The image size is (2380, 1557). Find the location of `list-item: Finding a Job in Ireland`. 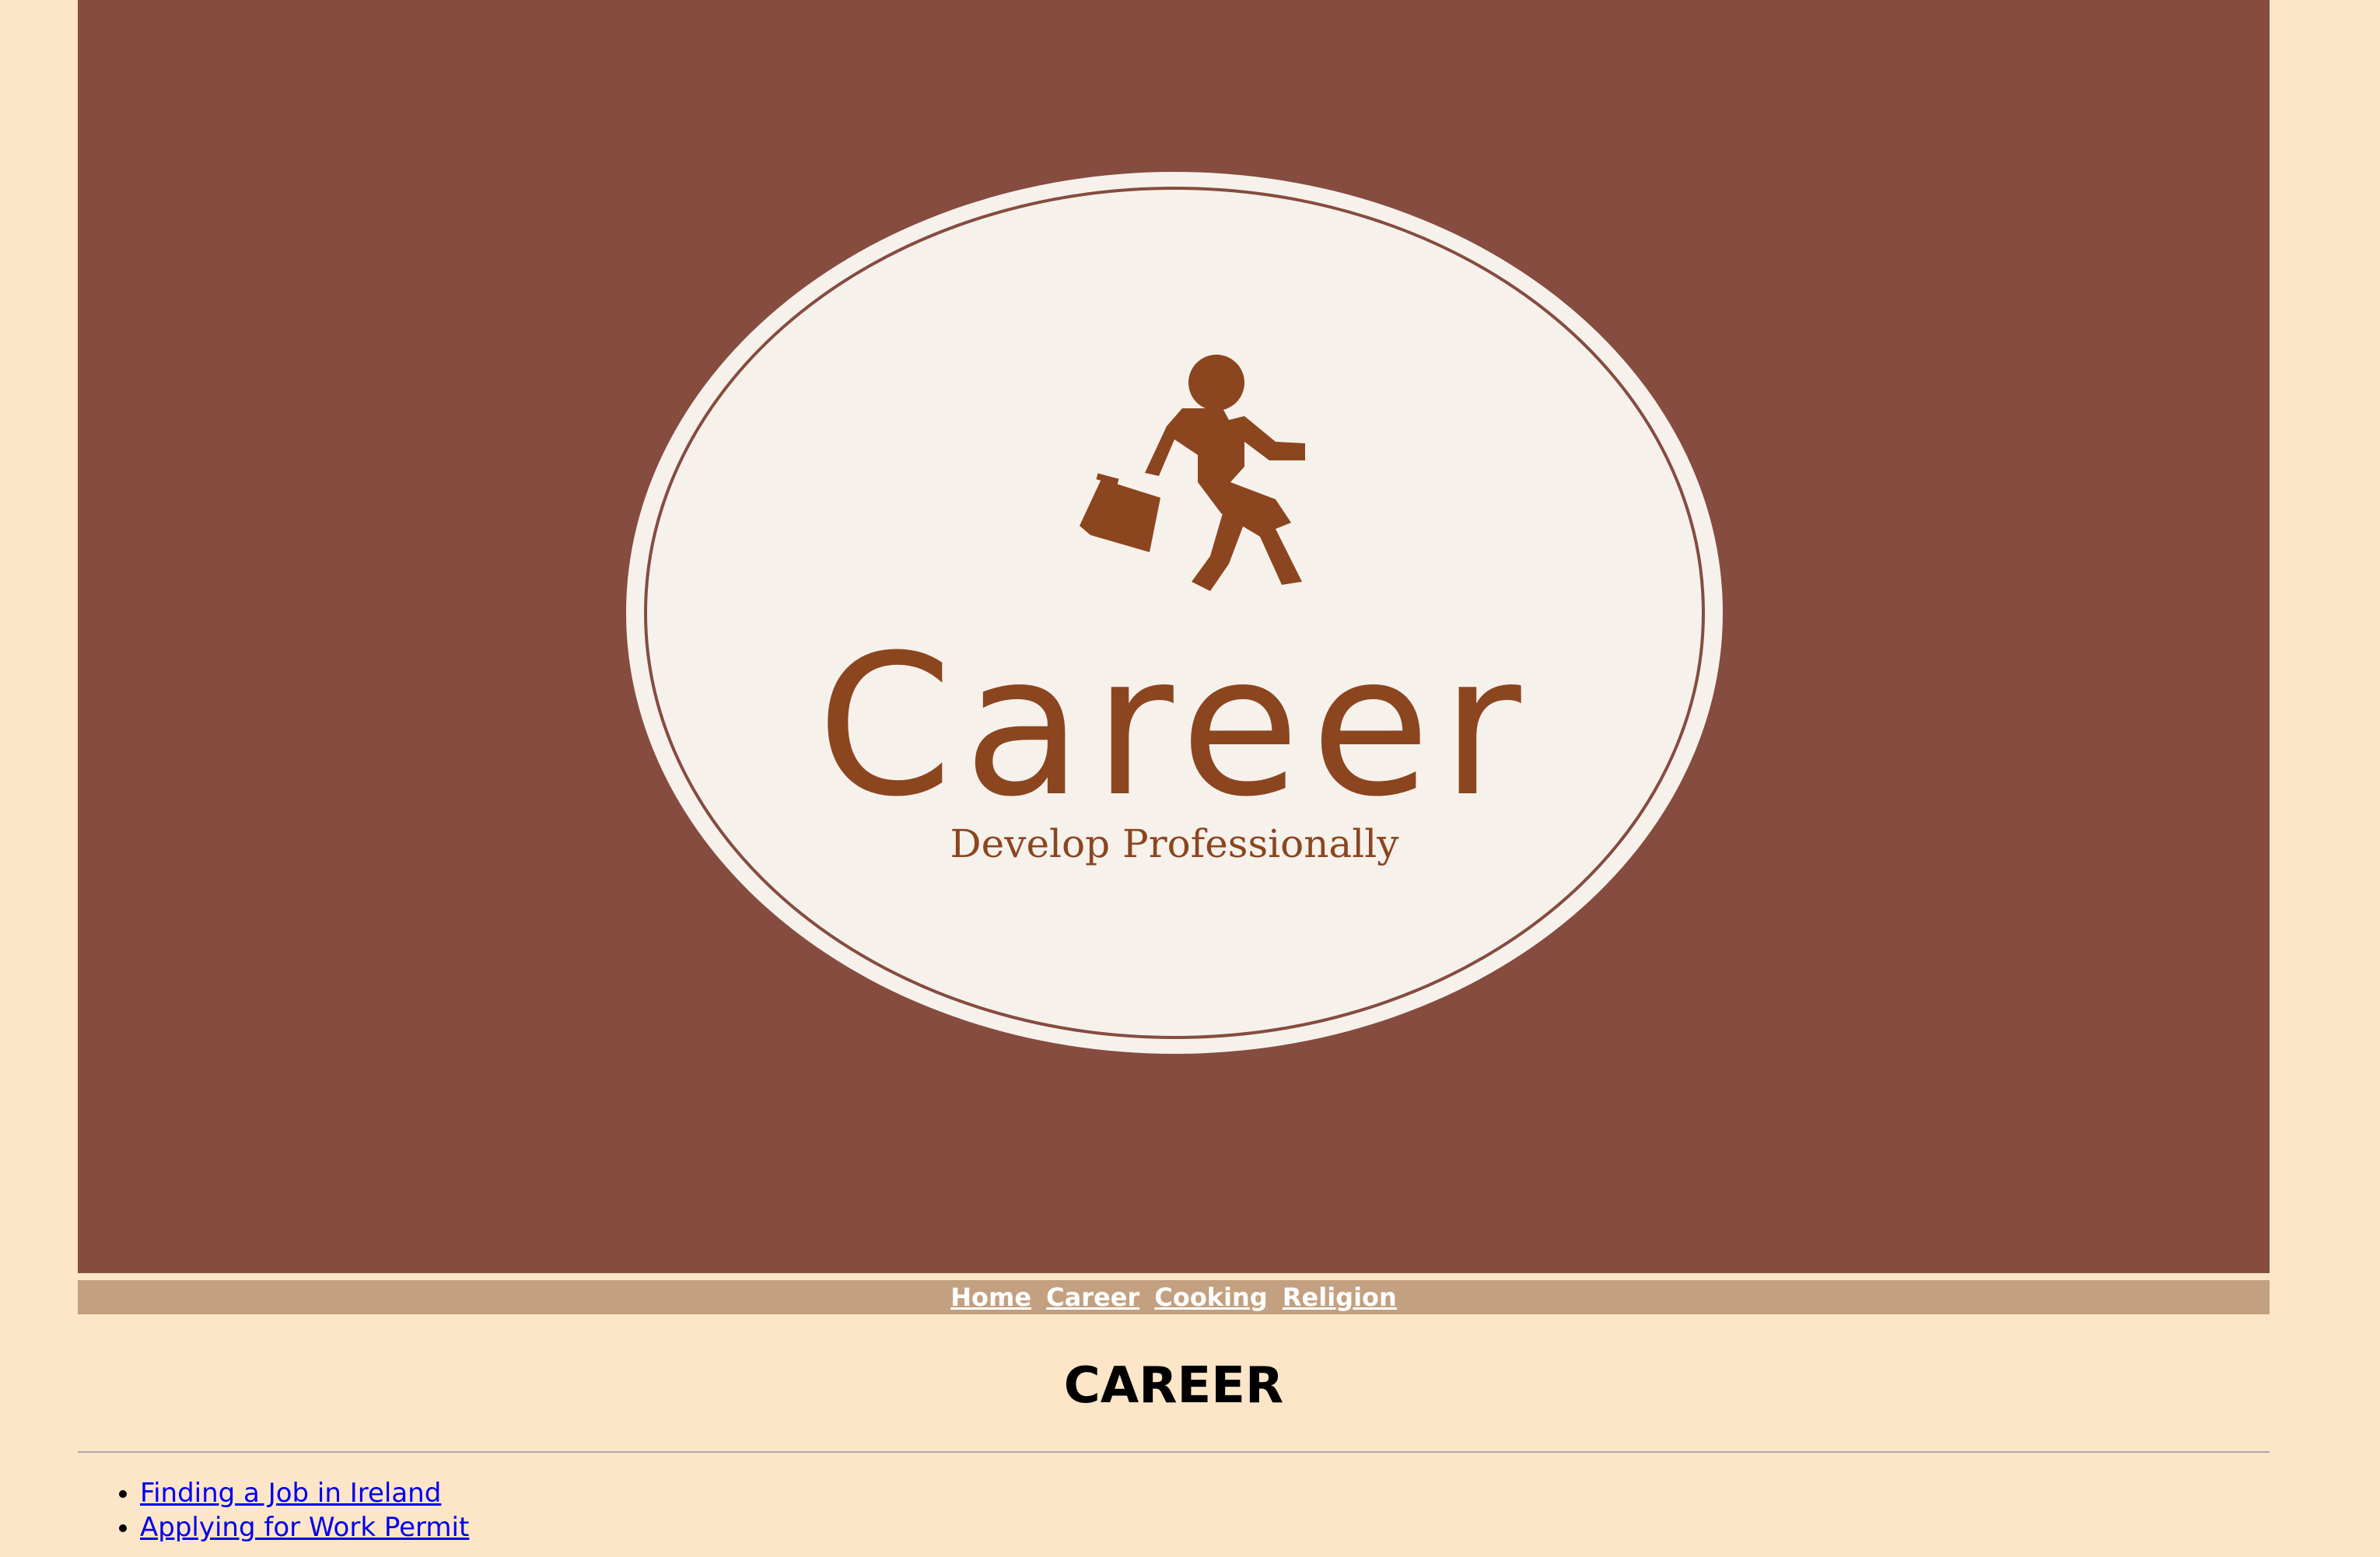

list-item: Finding a Job in Ireland is located at coordinates (305, 1493).